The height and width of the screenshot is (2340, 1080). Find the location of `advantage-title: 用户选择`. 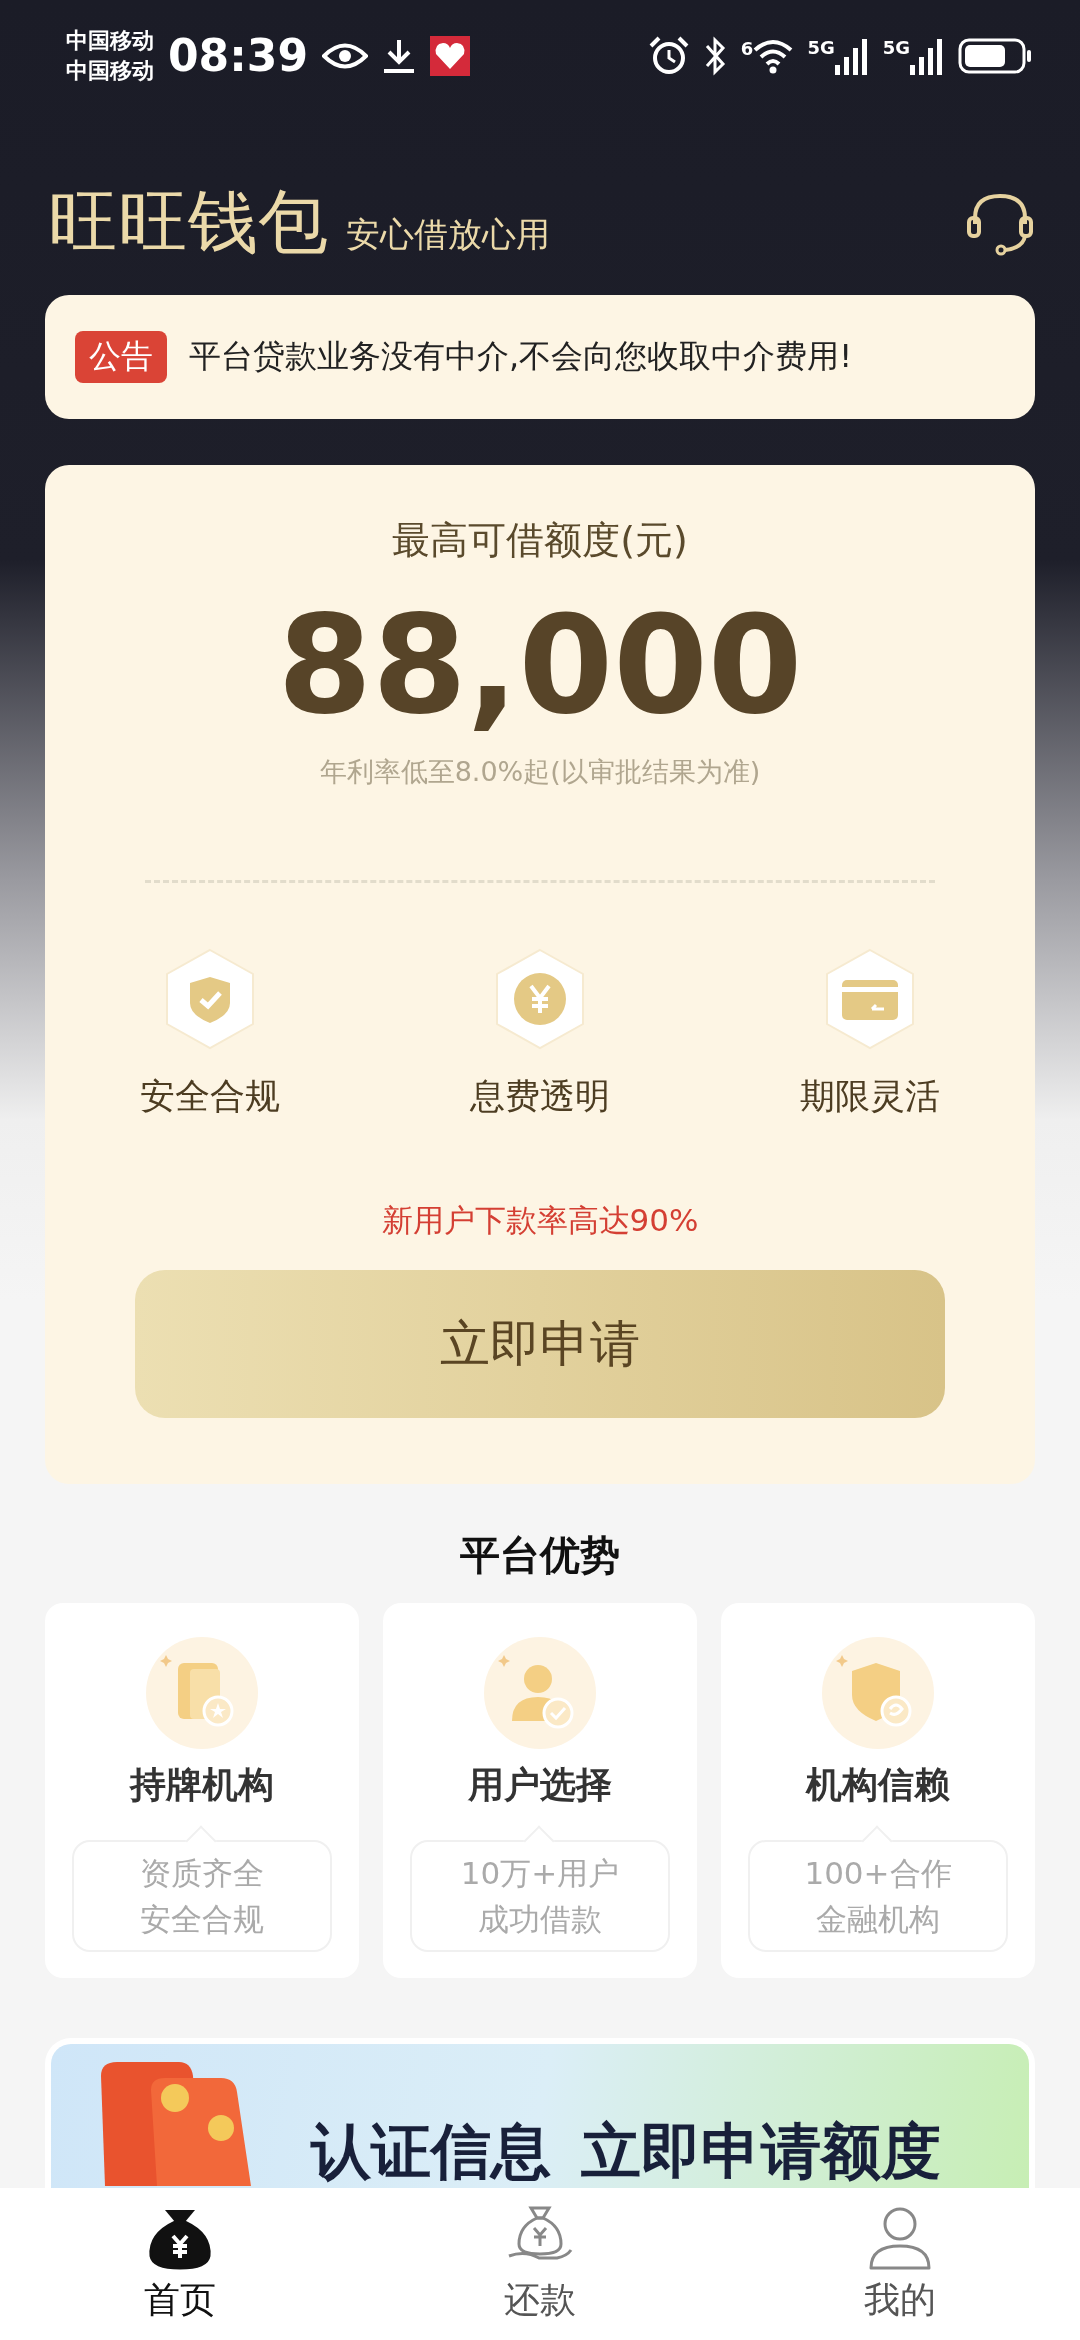

advantage-title: 用户选择 is located at coordinates (540, 1785).